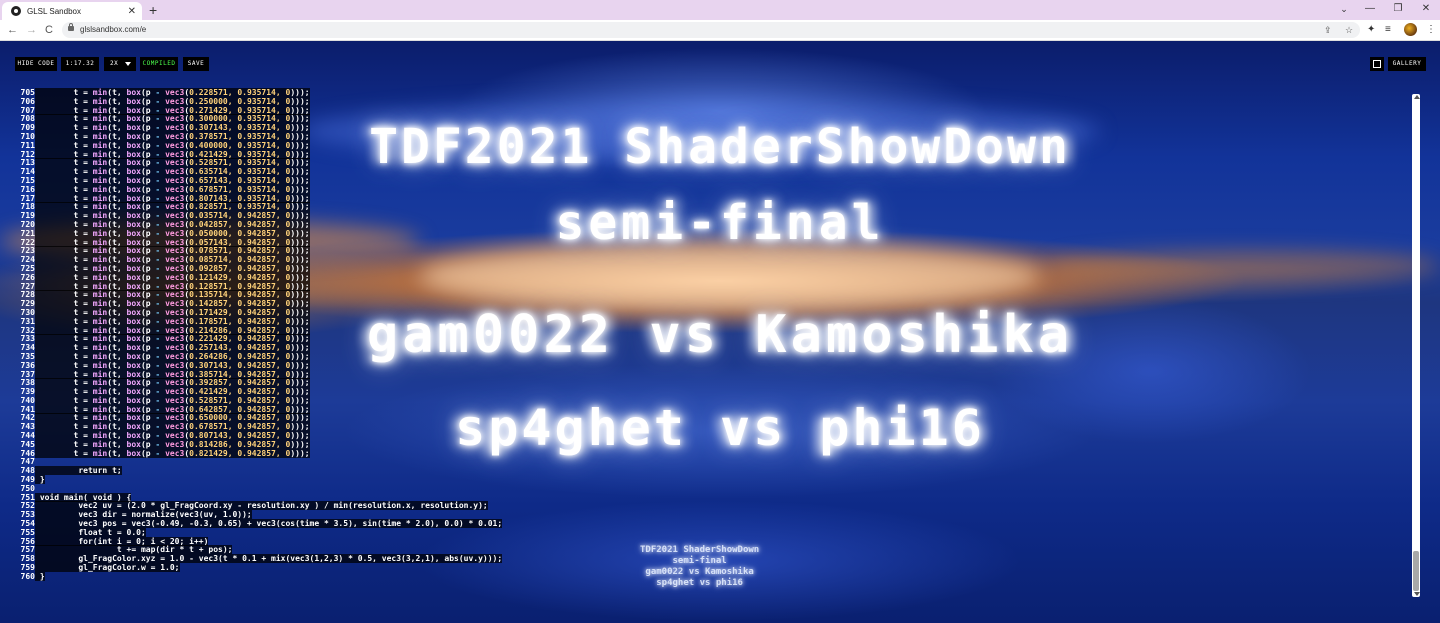 Image resolution: width=1440 pixels, height=623 pixels. I want to click on code-line: 747, so click(713, 462).